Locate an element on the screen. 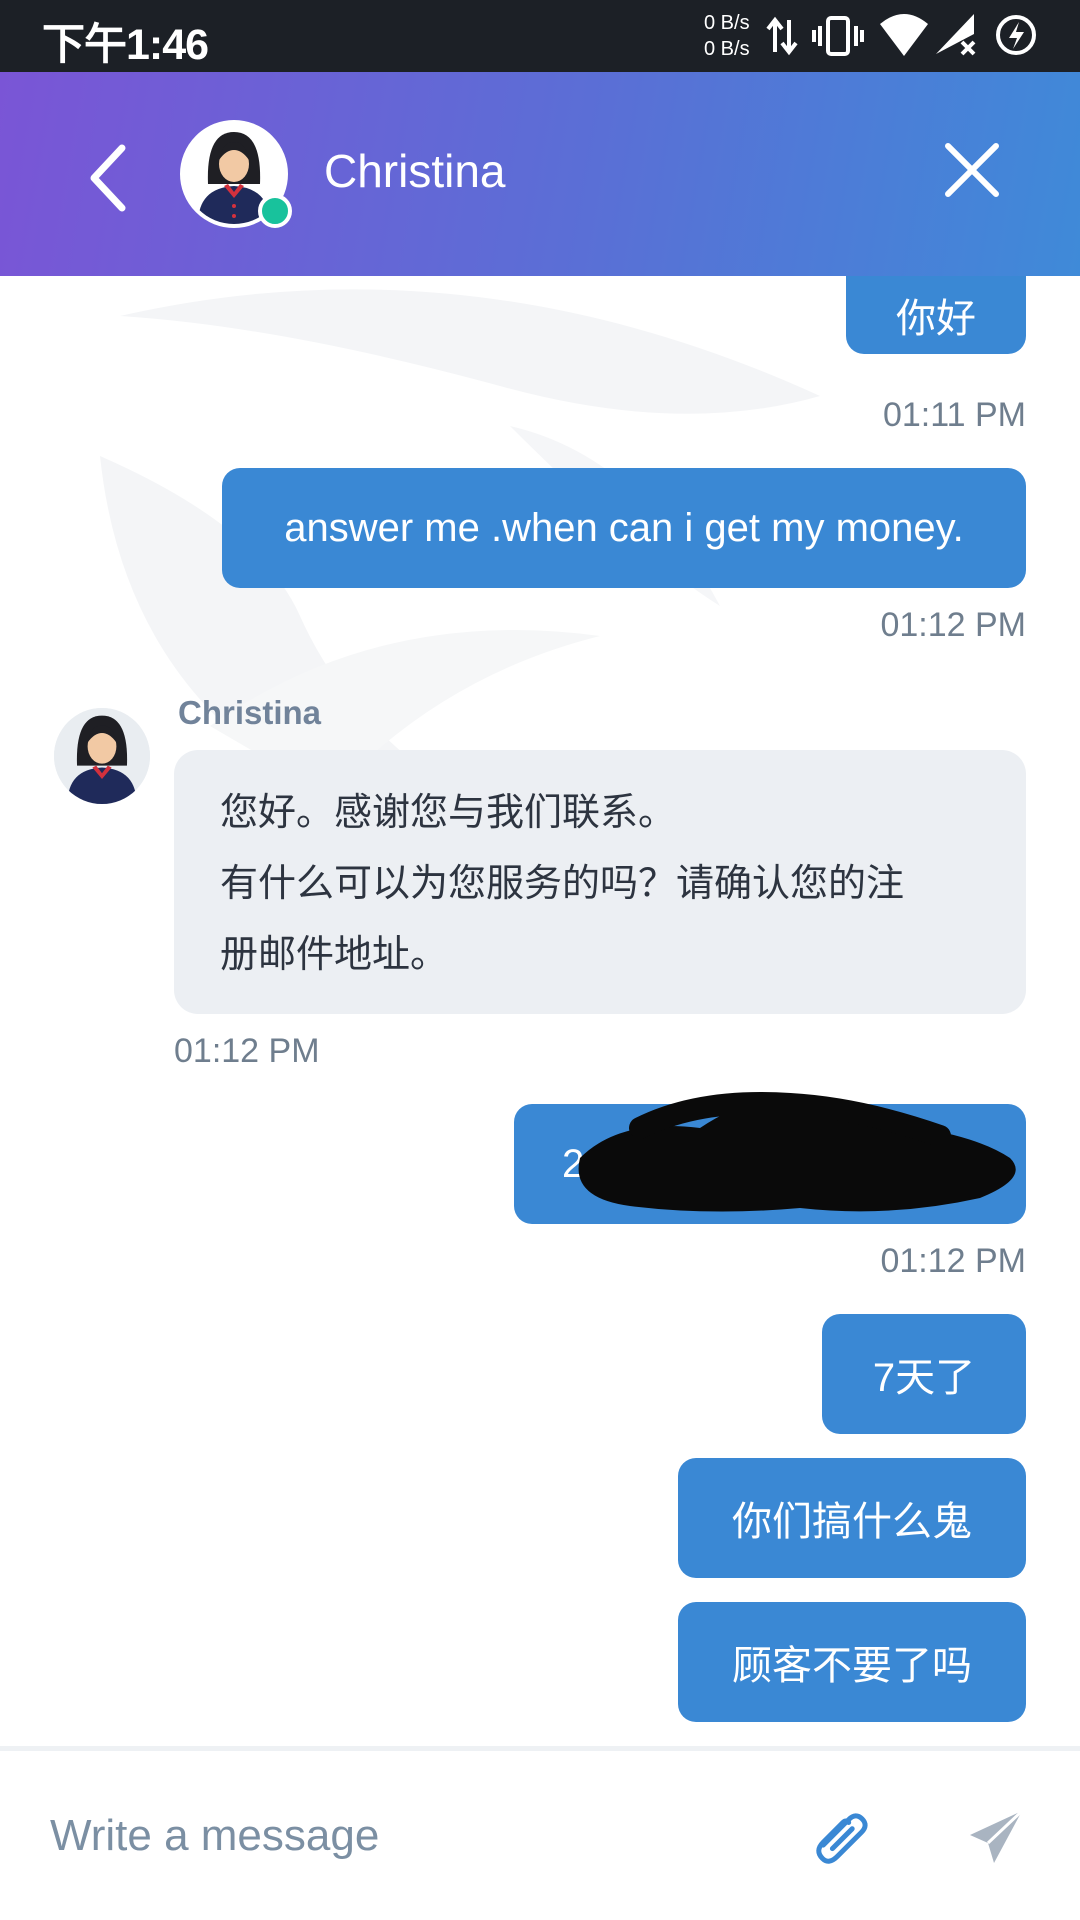 The width and height of the screenshot is (1080, 1920). outgoing-message-bubble: 7天了 is located at coordinates (924, 1374).